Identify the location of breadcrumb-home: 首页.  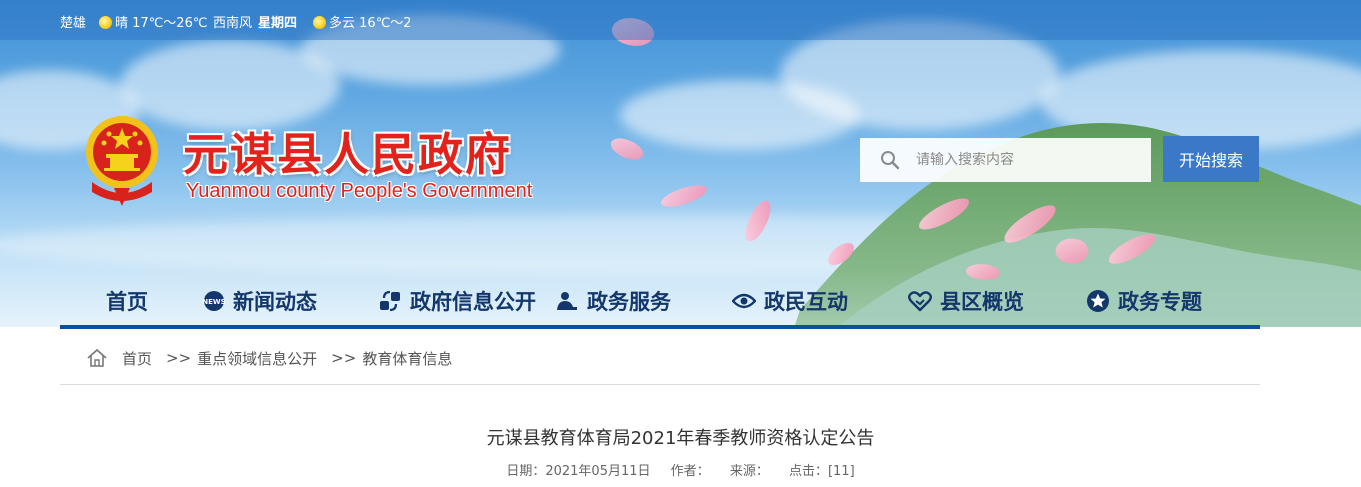
(137, 358).